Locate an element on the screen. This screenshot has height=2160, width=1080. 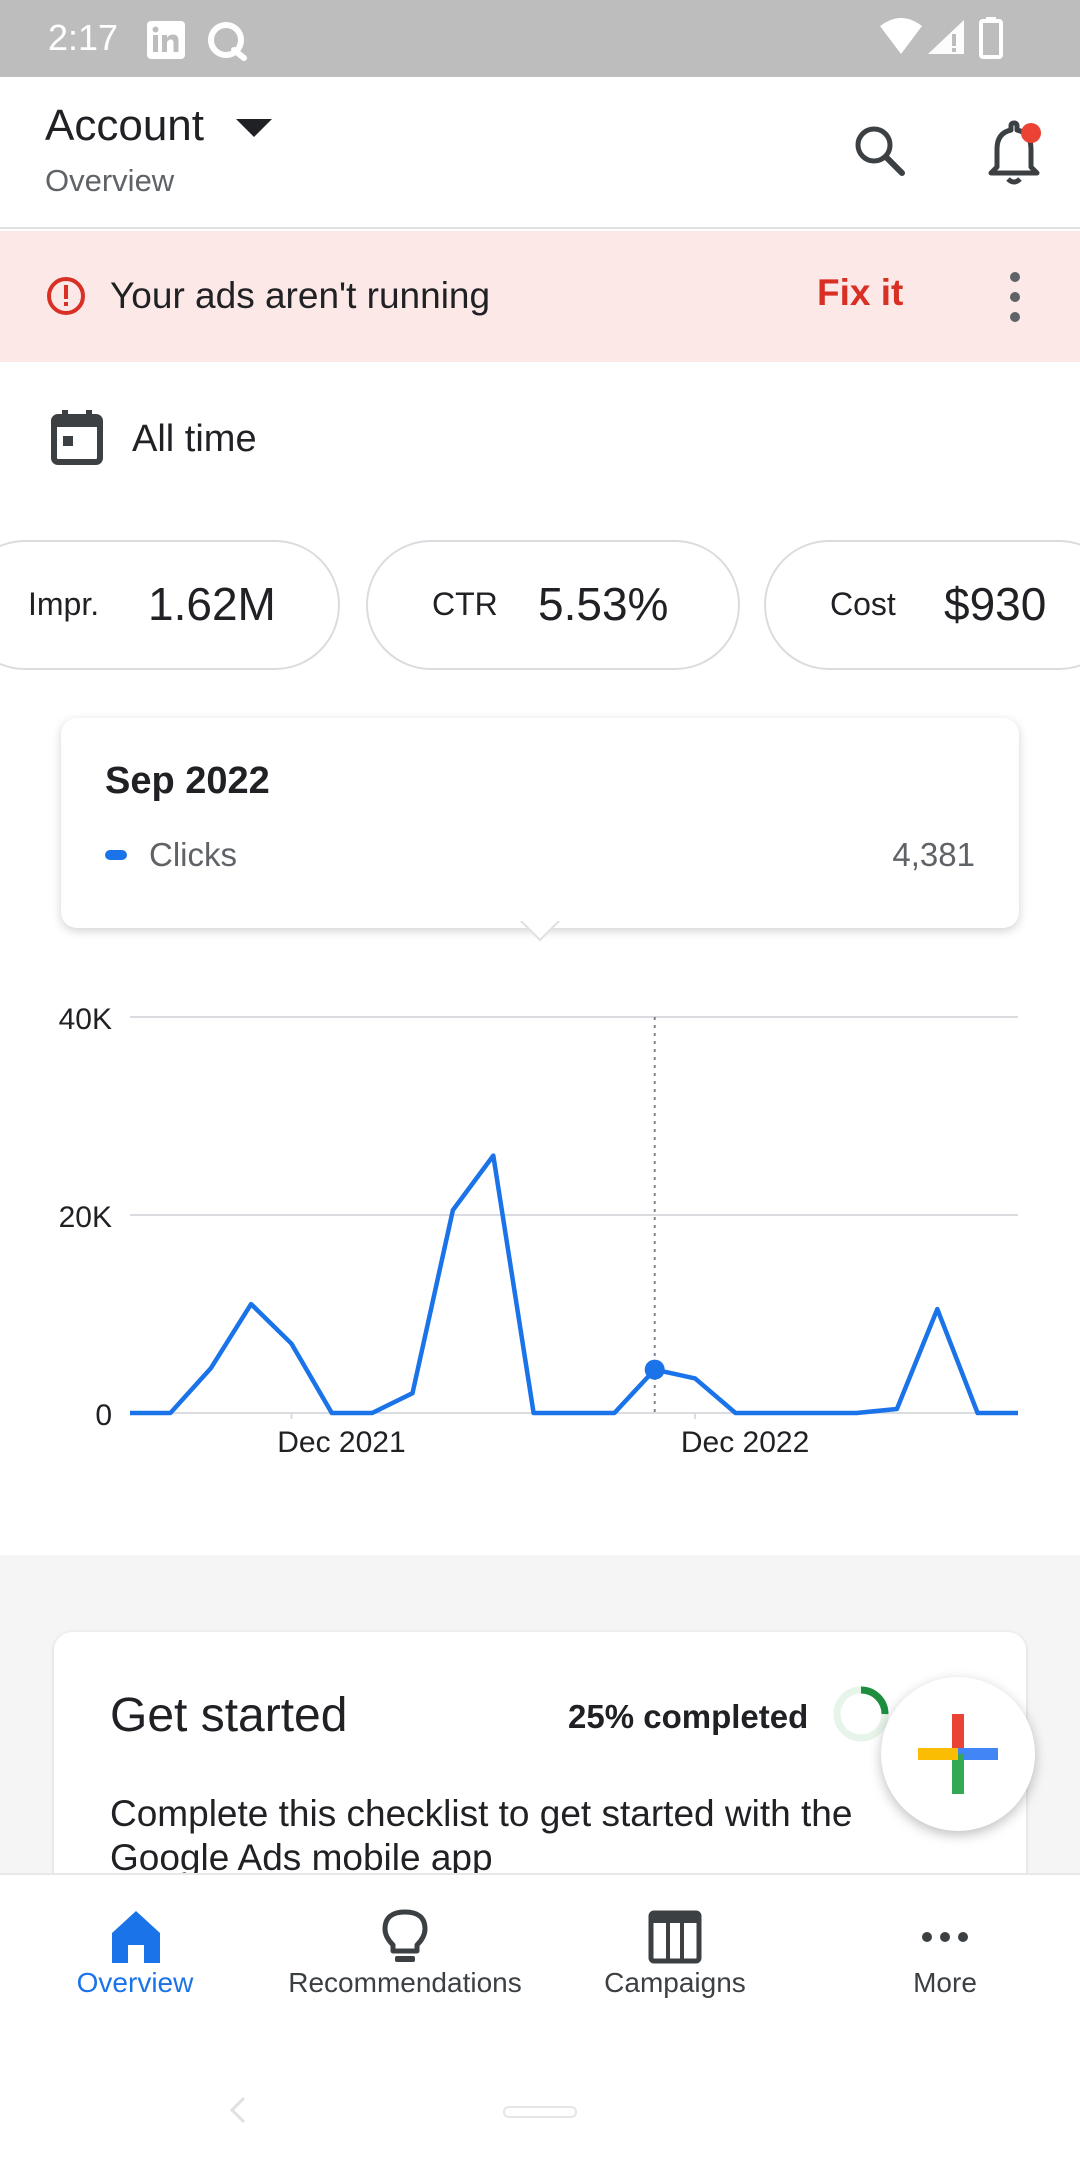
nav-item-overview: Overview is located at coordinates (135, 1945).